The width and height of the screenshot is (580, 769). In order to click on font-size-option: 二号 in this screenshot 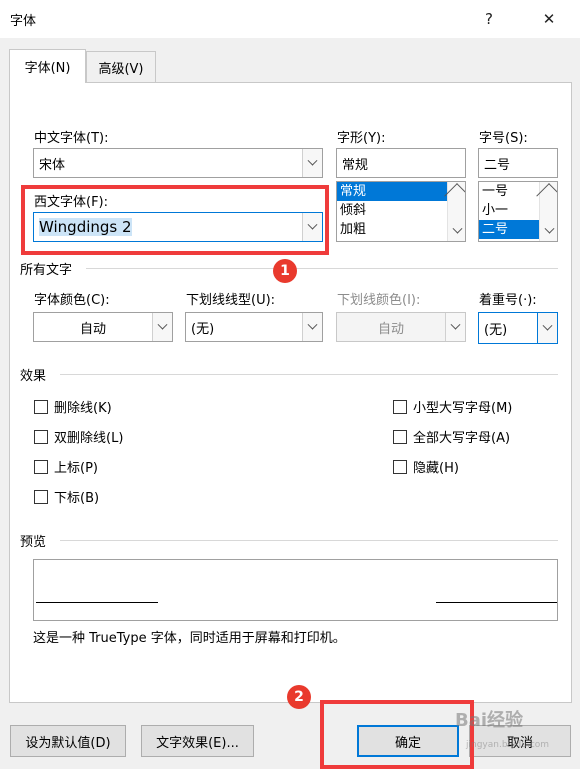, I will do `click(509, 229)`.